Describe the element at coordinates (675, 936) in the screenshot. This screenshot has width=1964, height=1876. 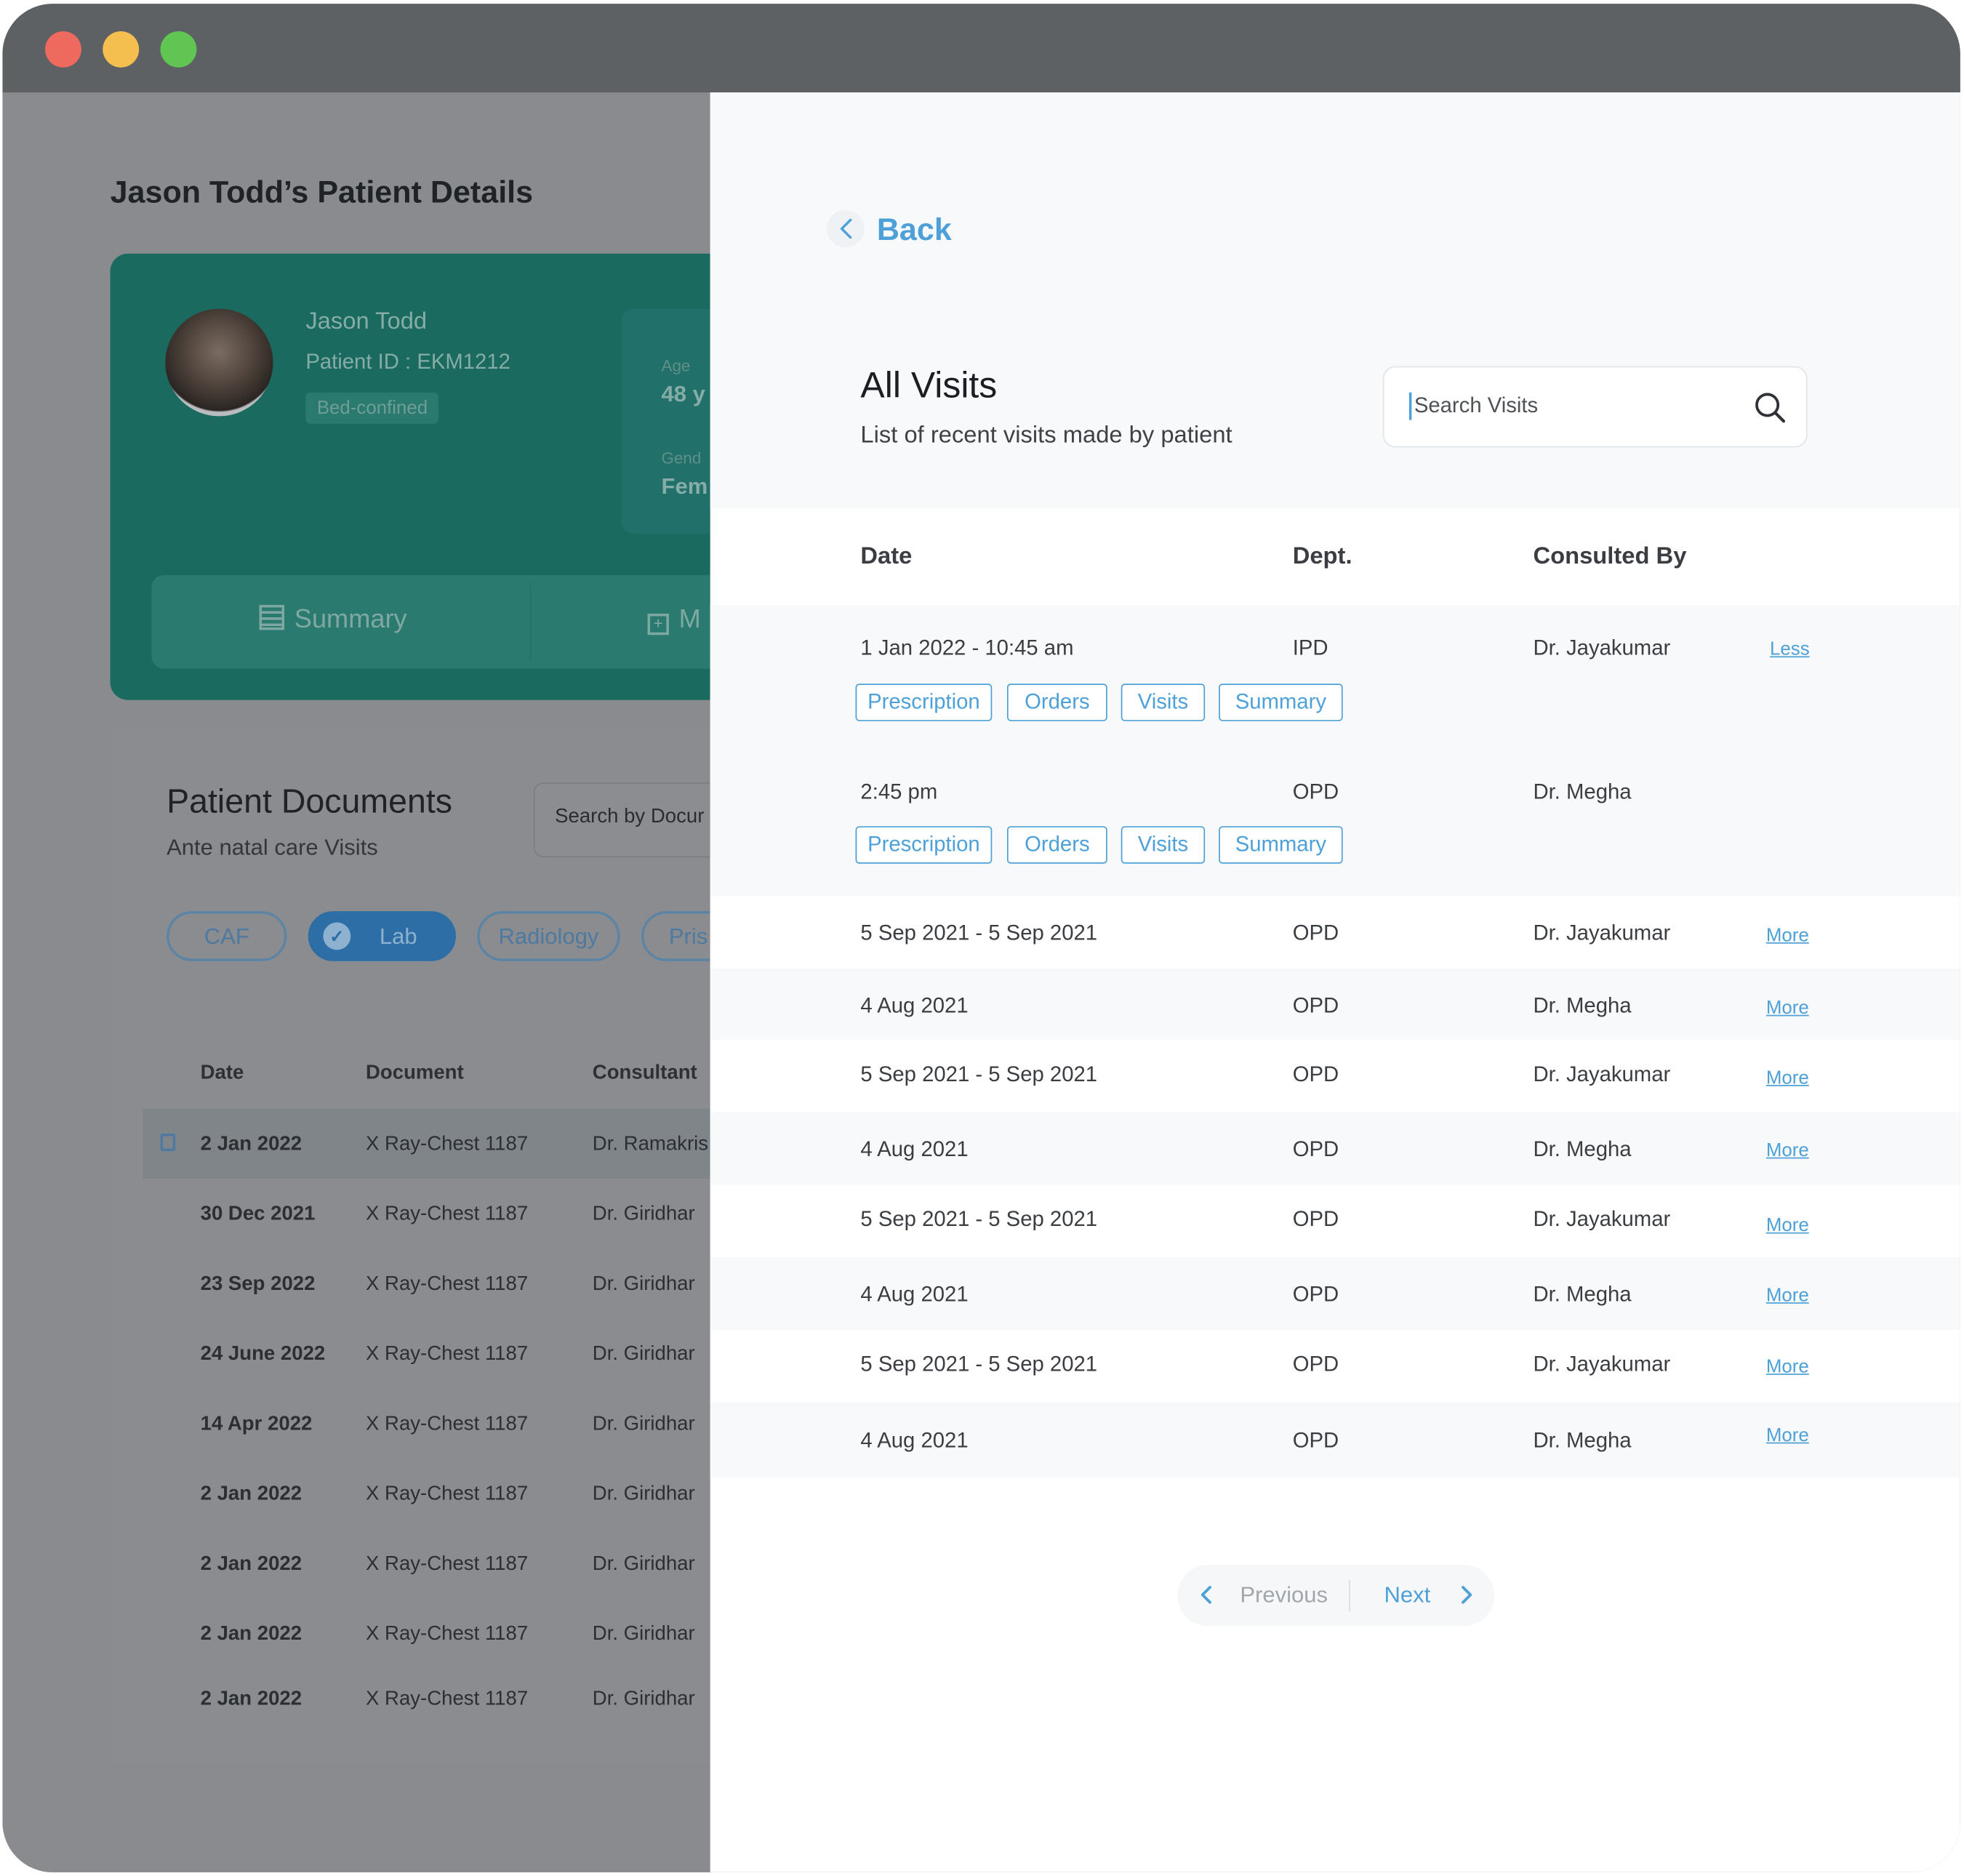
I see `chip-pris: Pris` at that location.